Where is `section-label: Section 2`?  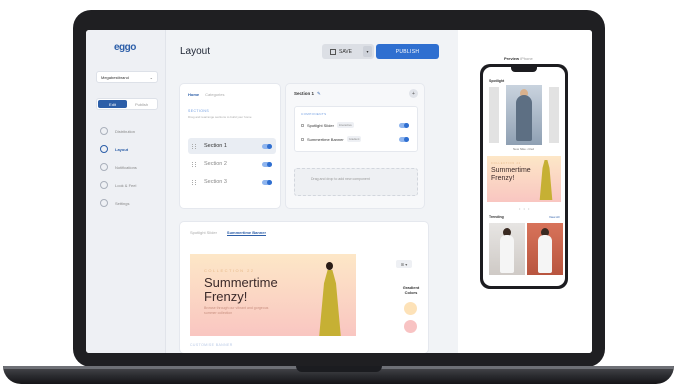 section-label: Section 2 is located at coordinates (215, 164).